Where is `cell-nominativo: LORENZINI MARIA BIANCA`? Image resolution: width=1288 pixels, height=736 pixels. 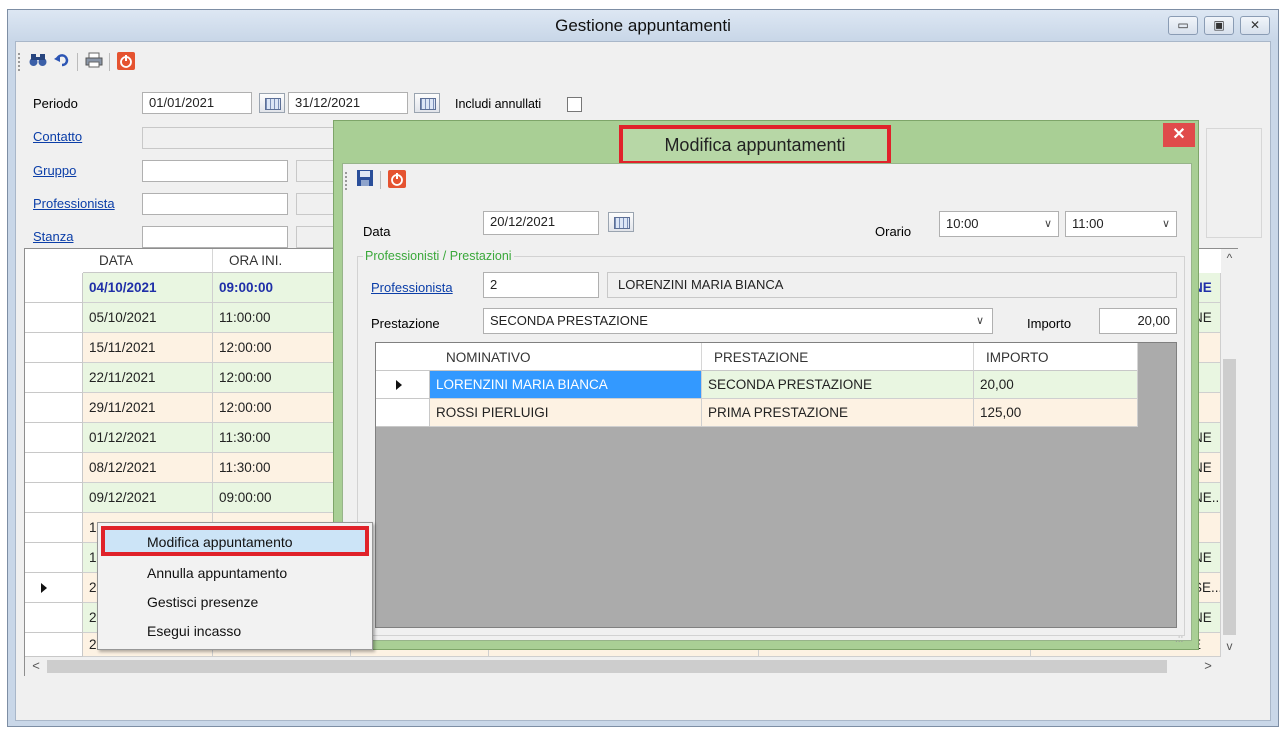 cell-nominativo: LORENZINI MARIA BIANCA is located at coordinates (566, 385).